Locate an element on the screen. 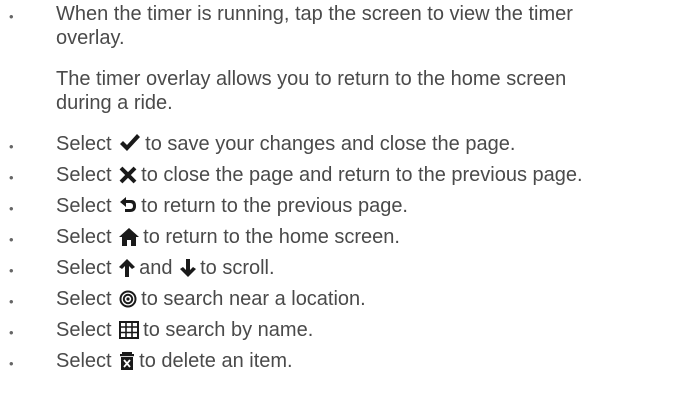 This screenshot has width=689, height=398. back-arrow-icon is located at coordinates (128, 206).